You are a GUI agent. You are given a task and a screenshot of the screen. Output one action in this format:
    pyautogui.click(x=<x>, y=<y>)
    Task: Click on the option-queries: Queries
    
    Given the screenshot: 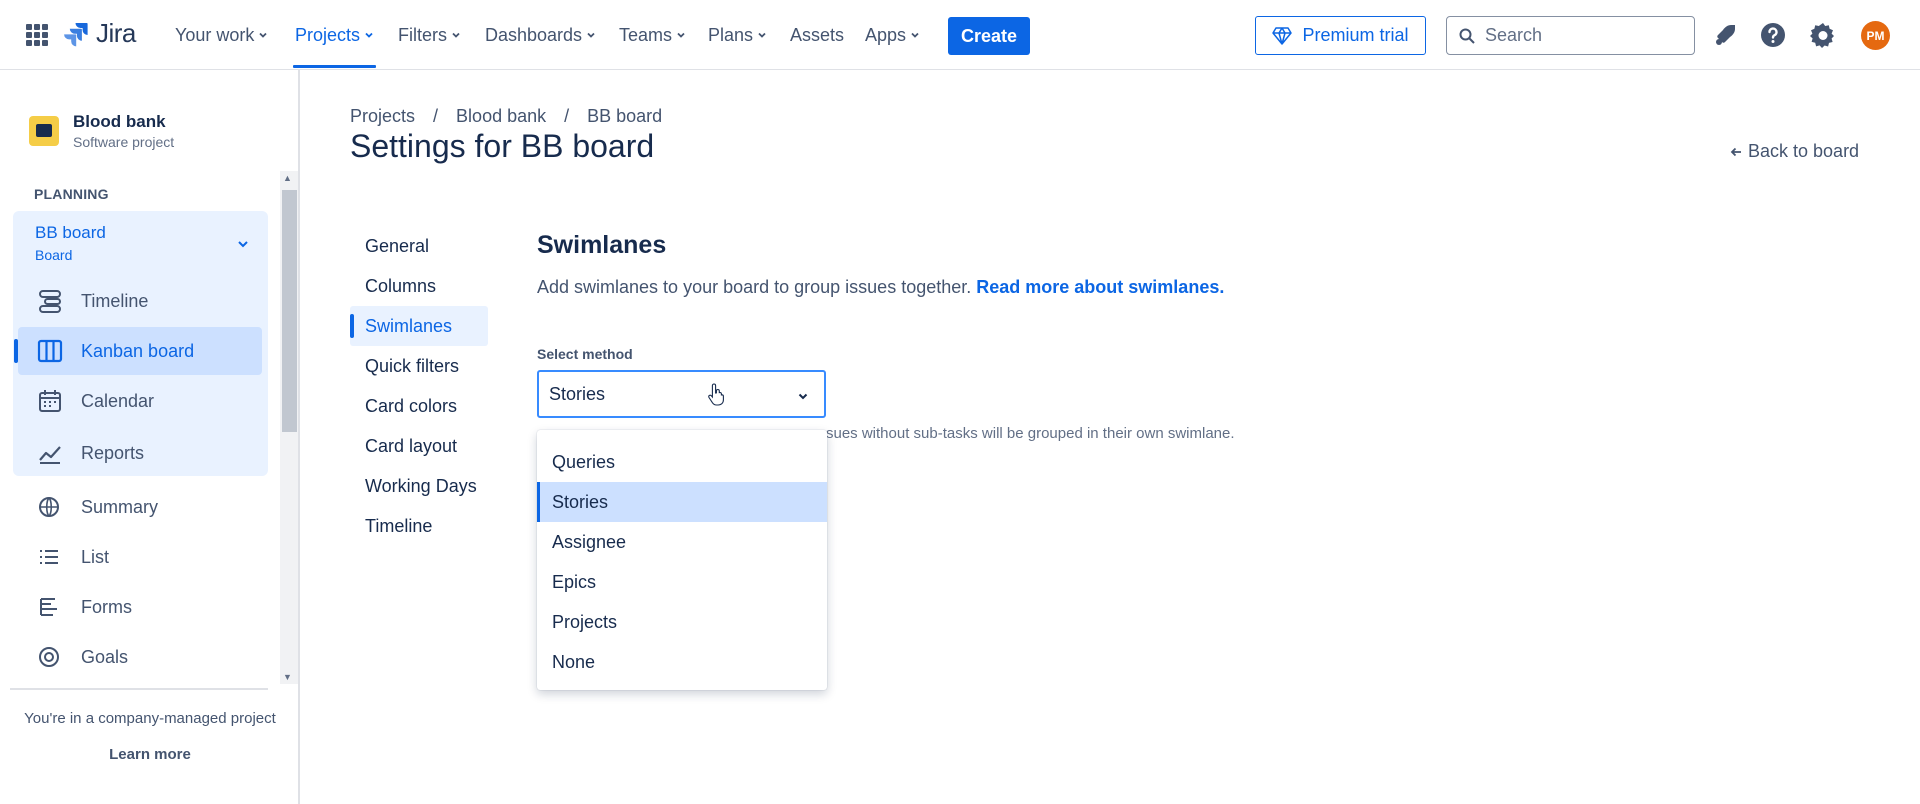 What is the action you would take?
    pyautogui.click(x=682, y=462)
    